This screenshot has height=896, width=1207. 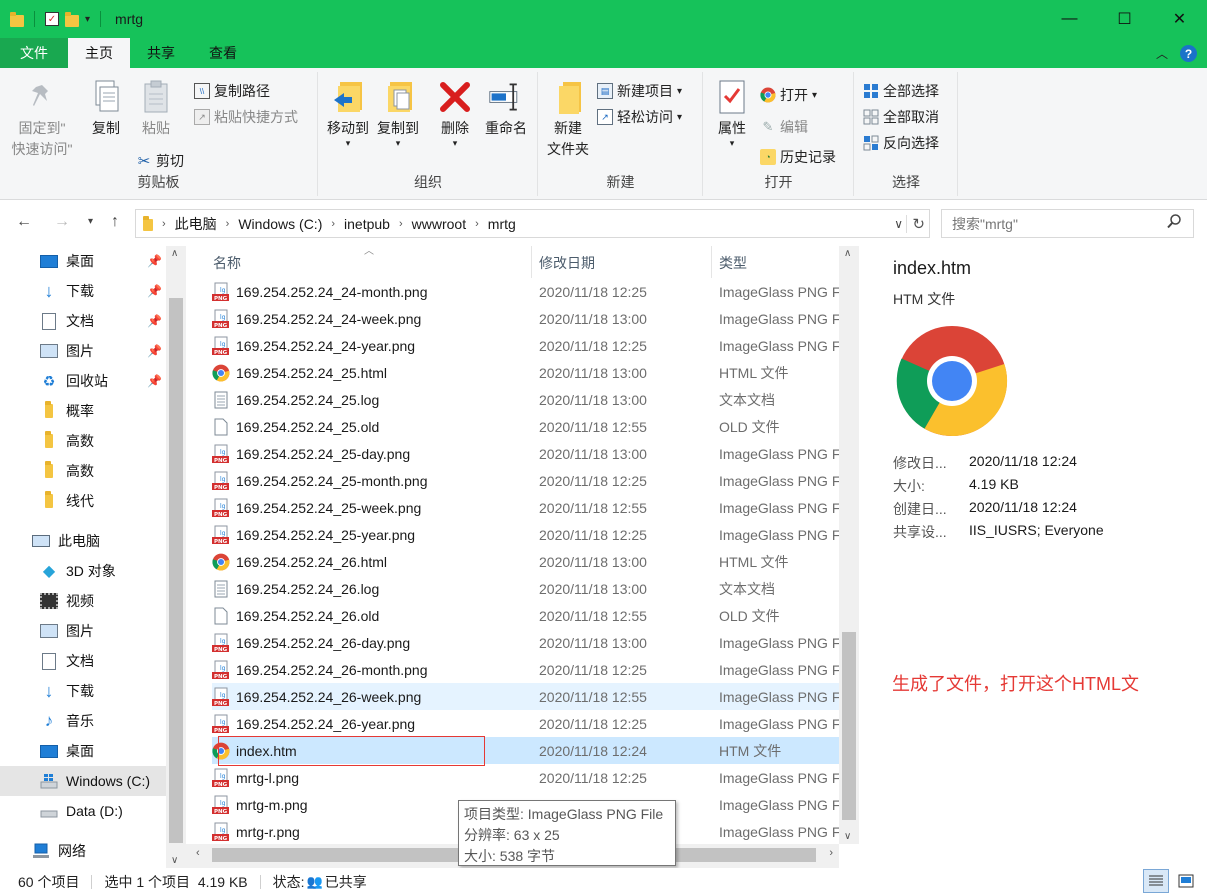 I want to click on tab-home: 主页, so click(x=99, y=53).